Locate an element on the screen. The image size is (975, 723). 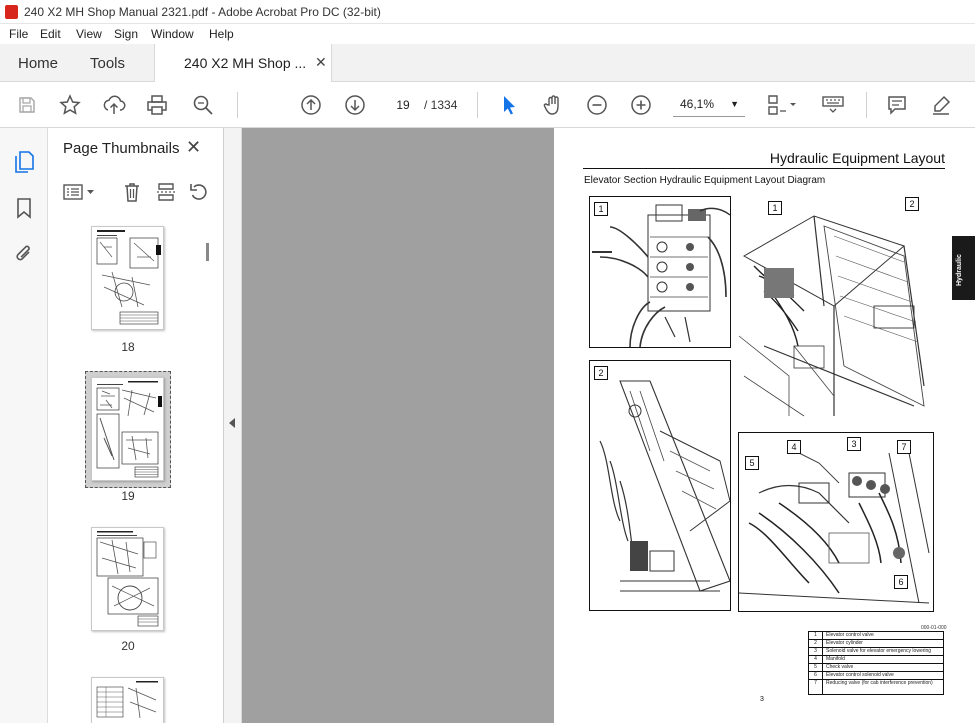
menu-window: Window is located at coordinates (172, 34).